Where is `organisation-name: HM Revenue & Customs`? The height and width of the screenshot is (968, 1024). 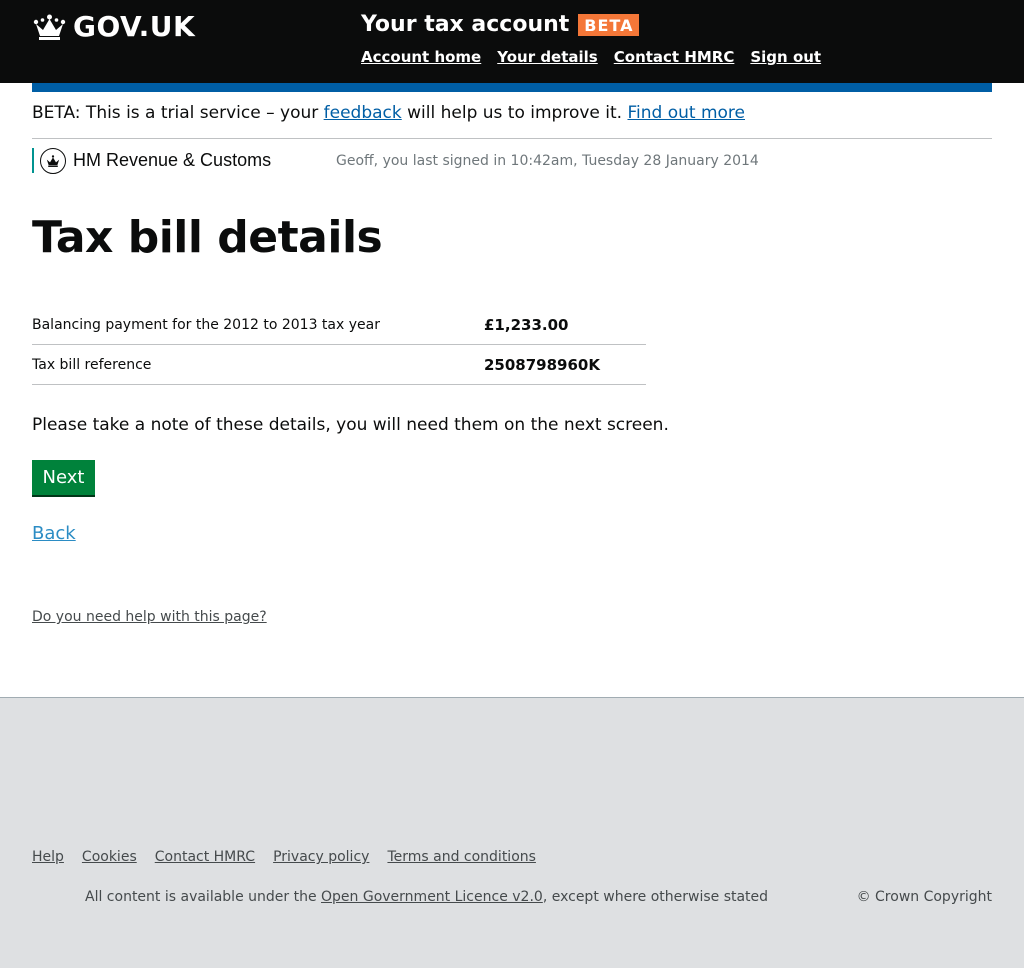 organisation-name: HM Revenue & Customs is located at coordinates (172, 160).